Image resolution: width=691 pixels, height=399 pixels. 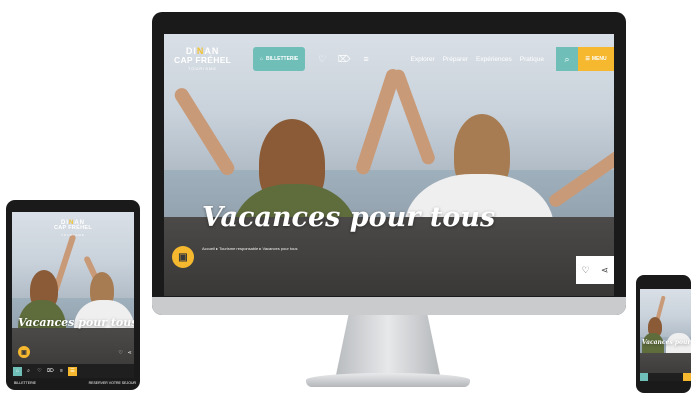 I want to click on breadcrumb-item: Accueil, so click(x=208, y=248).